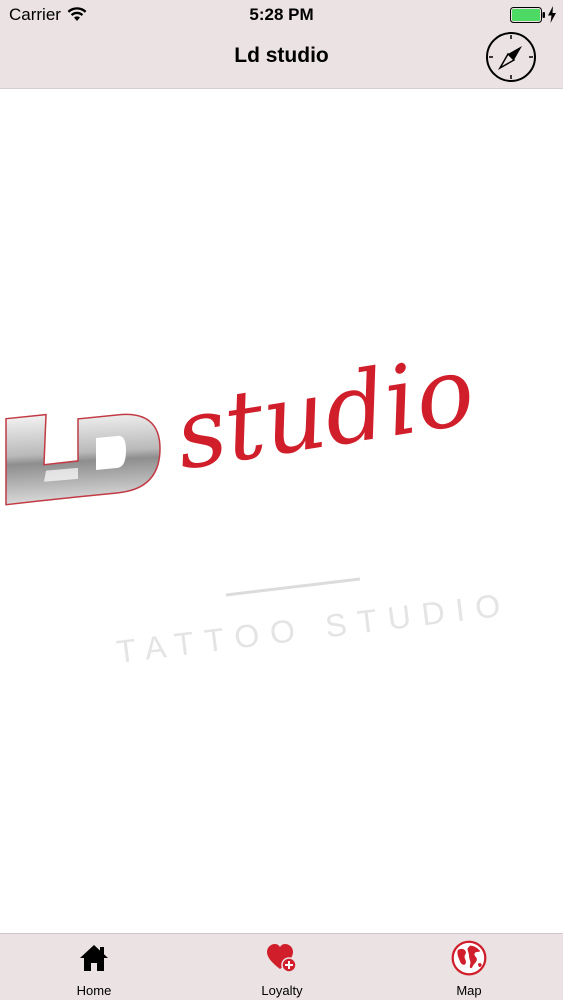  I want to click on status-time: 5:28 PM, so click(281, 14).